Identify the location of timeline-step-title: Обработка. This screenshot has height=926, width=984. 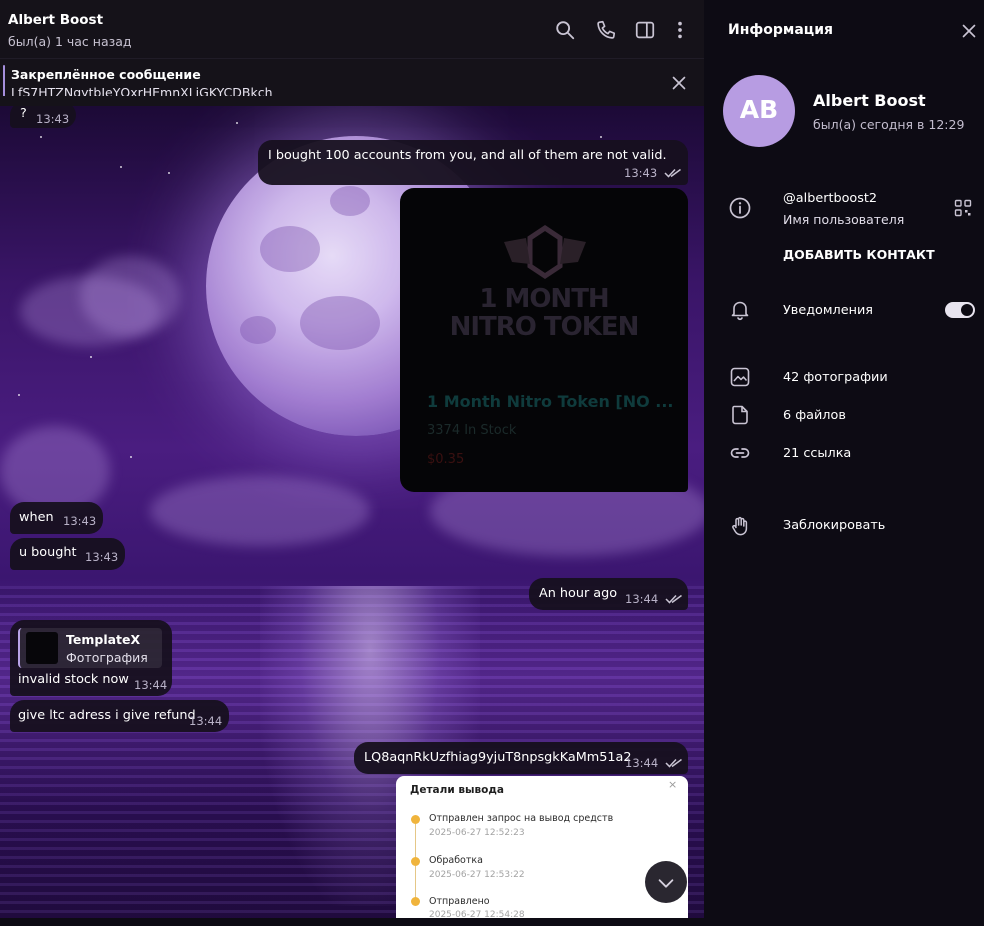
(456, 860).